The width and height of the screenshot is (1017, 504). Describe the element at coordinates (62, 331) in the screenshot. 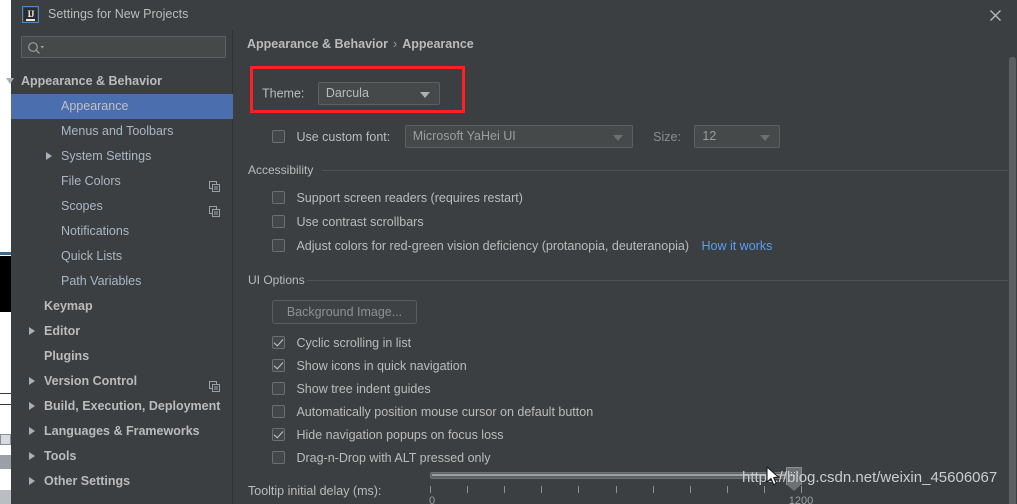

I see `sidebar-item-label: Editor` at that location.